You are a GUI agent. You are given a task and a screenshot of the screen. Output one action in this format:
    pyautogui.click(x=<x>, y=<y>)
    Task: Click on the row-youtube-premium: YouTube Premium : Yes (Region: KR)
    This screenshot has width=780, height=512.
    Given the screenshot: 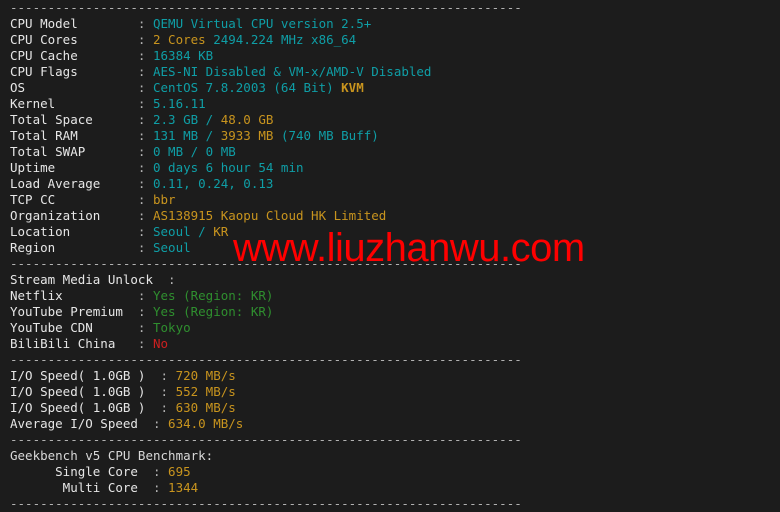 What is the action you would take?
    pyautogui.click(x=395, y=312)
    